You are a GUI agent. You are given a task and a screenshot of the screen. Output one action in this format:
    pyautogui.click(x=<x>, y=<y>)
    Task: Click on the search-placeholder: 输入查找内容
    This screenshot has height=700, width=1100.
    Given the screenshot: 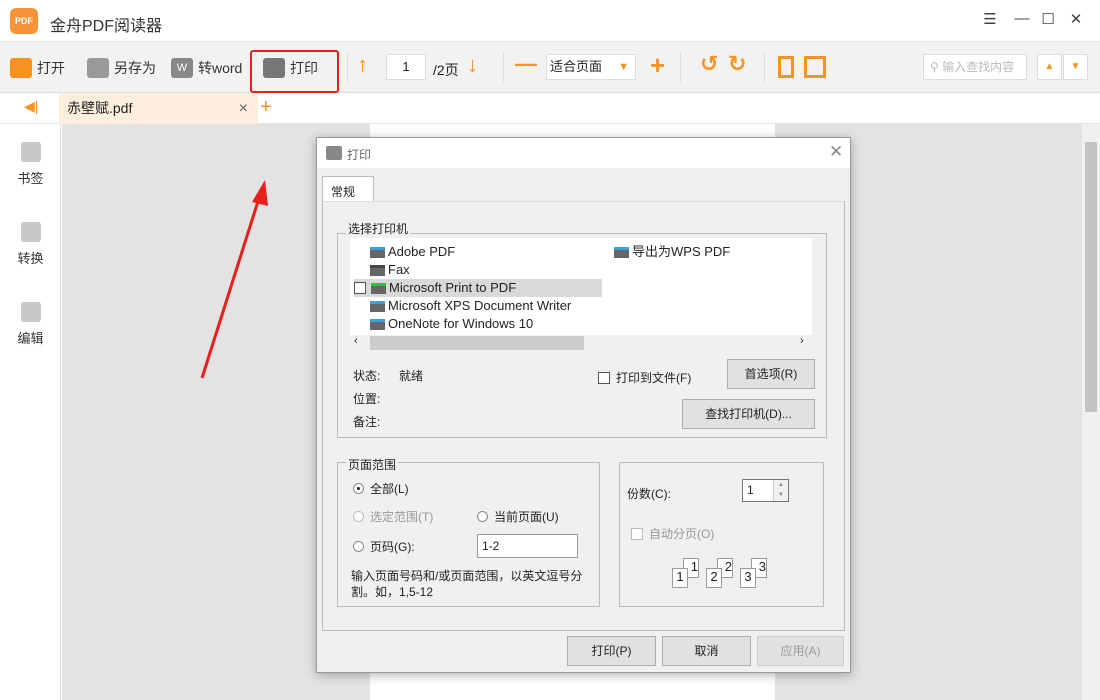 What is the action you would take?
    pyautogui.click(x=978, y=67)
    